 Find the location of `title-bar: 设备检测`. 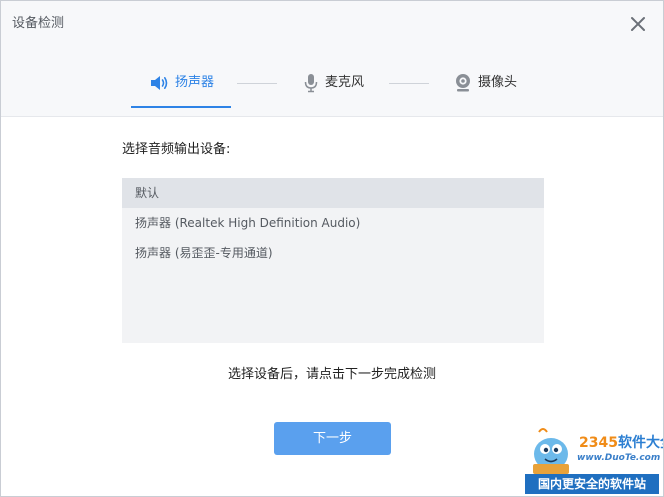

title-bar: 设备检测 is located at coordinates (332, 24).